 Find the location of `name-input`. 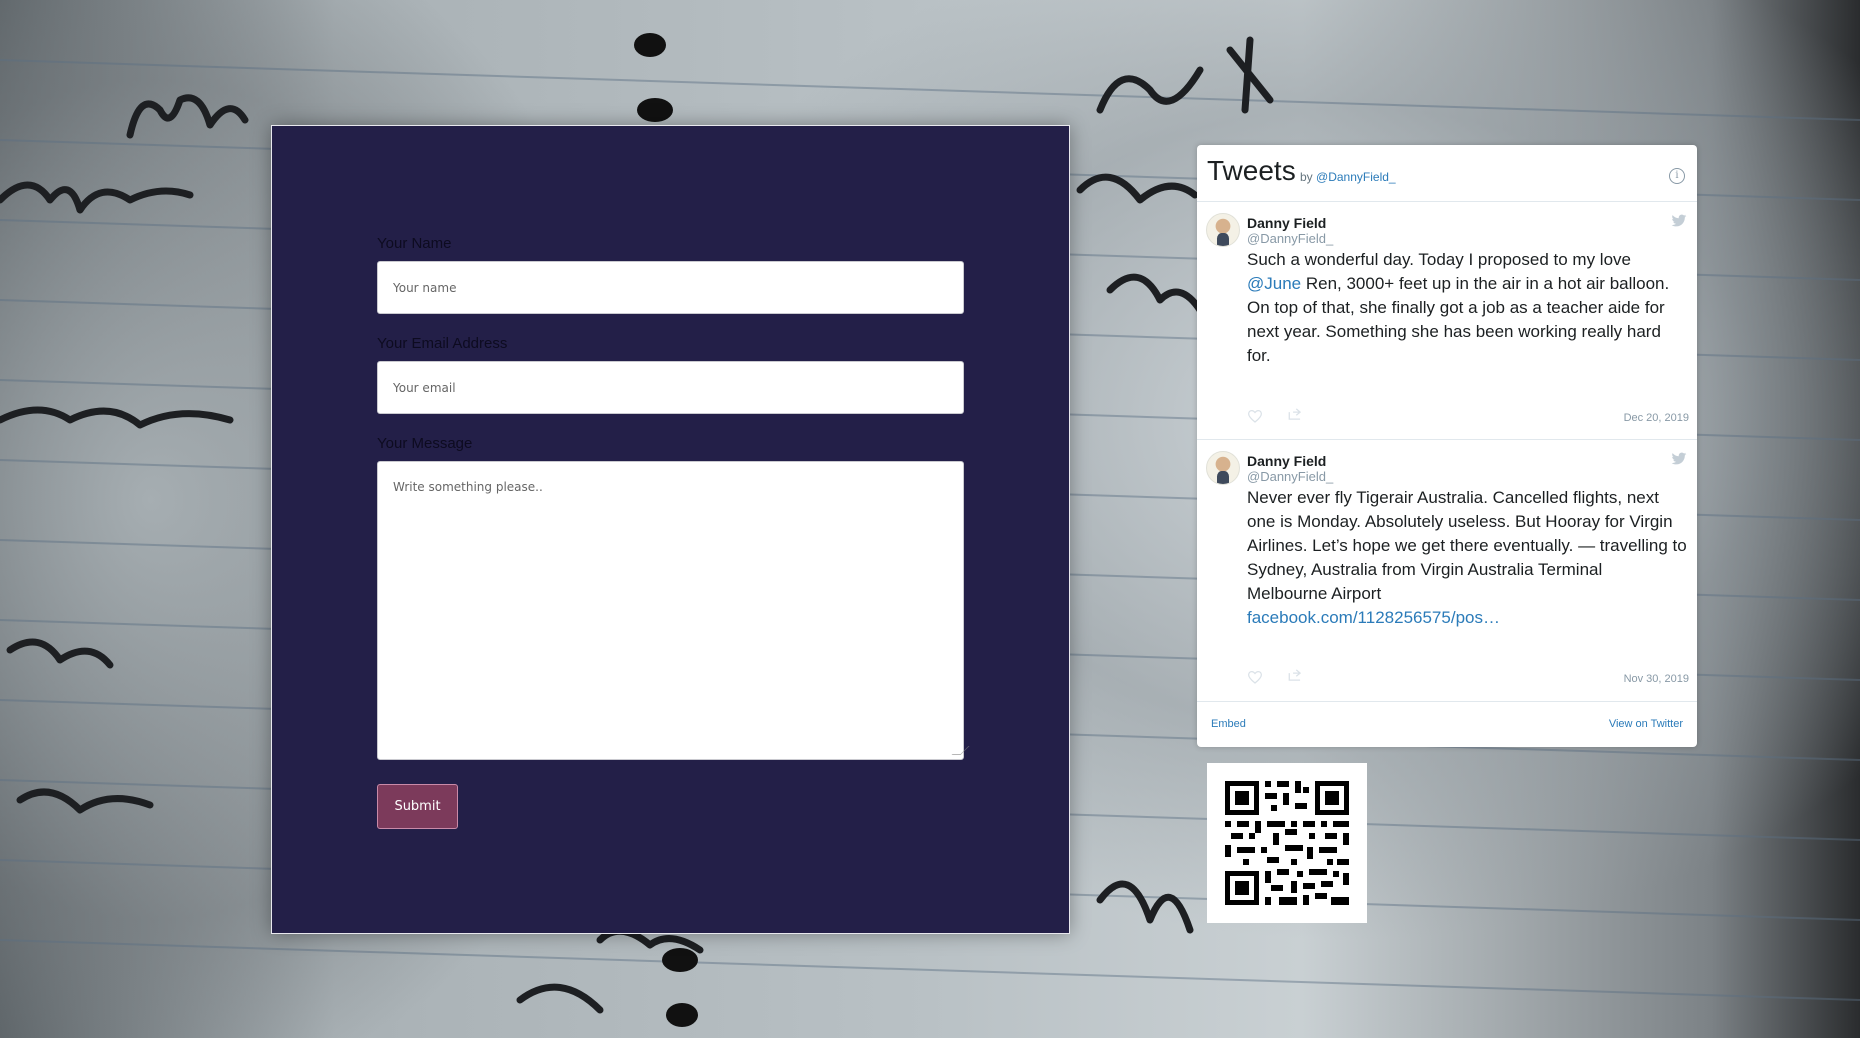

name-input is located at coordinates (670, 287).